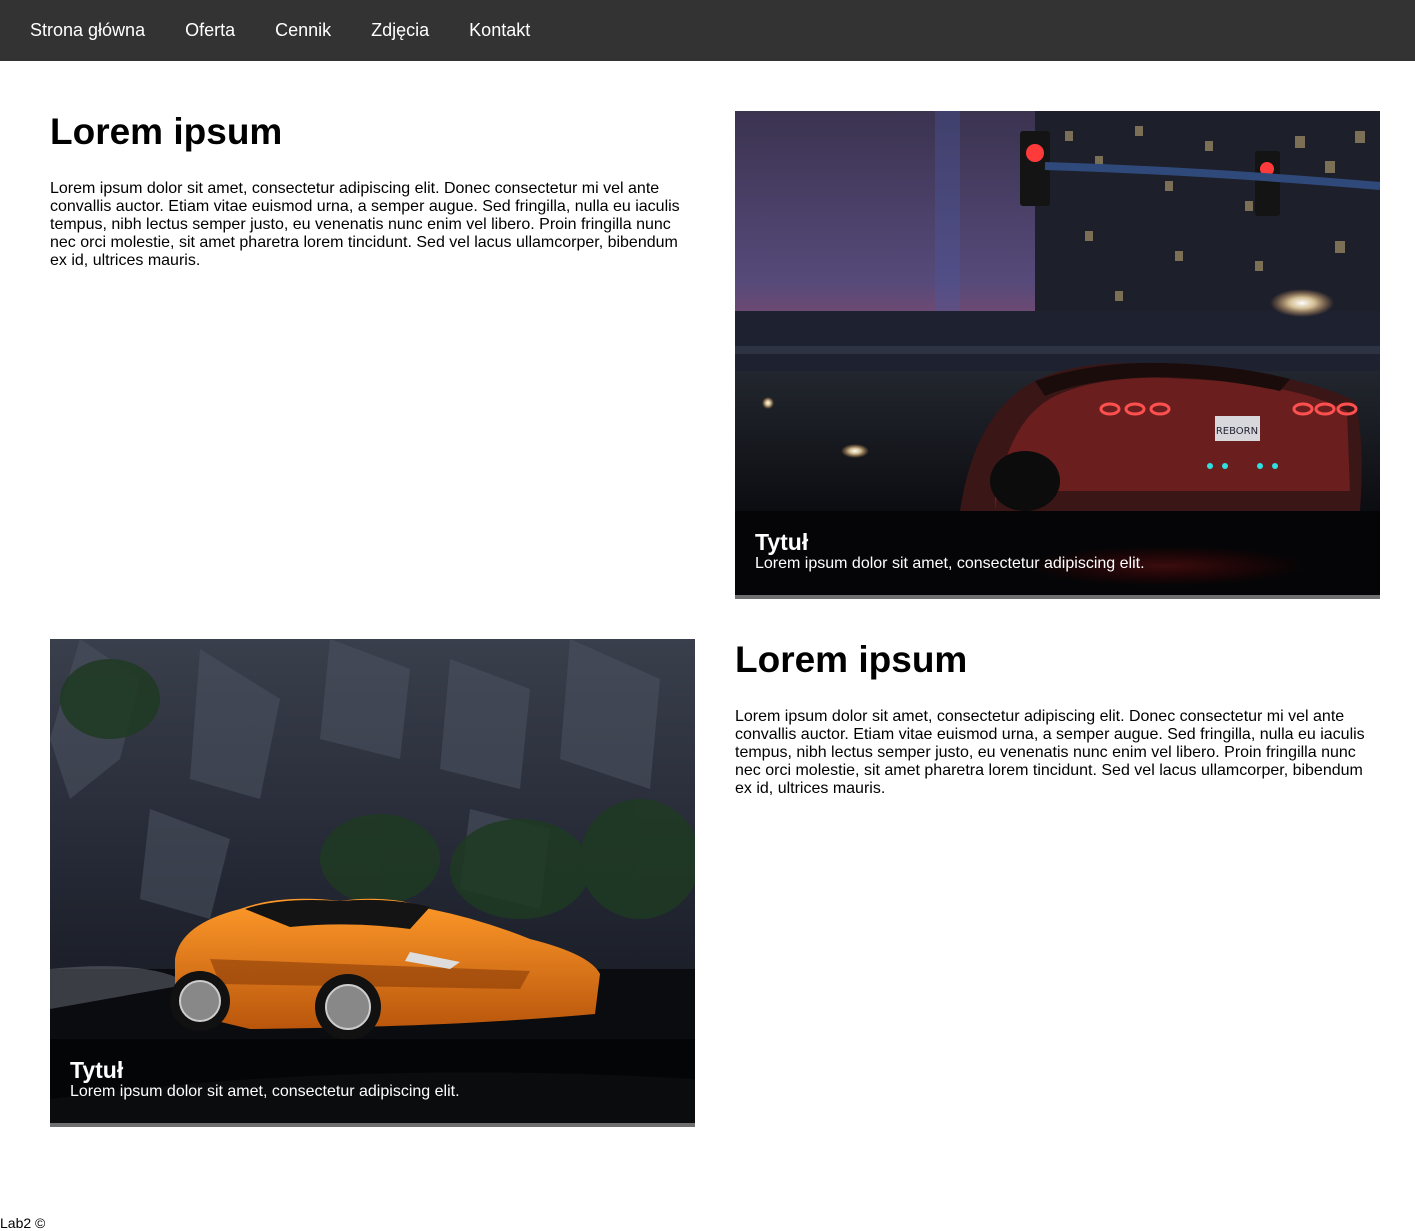 The width and height of the screenshot is (1415, 1231). Describe the element at coordinates (210, 30) in the screenshot. I see `nav-item-offer: Oferta` at that location.